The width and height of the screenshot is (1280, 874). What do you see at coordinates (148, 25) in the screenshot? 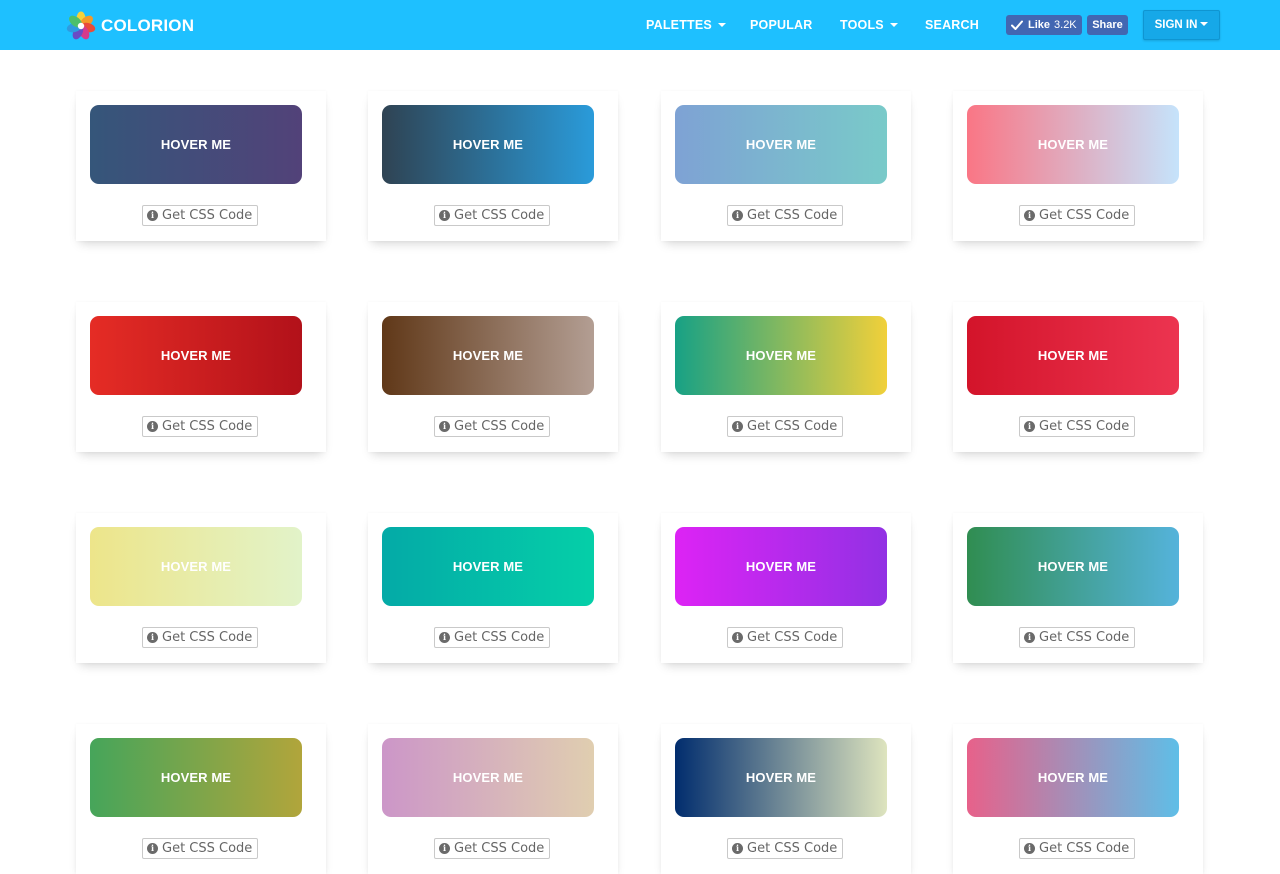
I see `brand-name: COLORION` at bounding box center [148, 25].